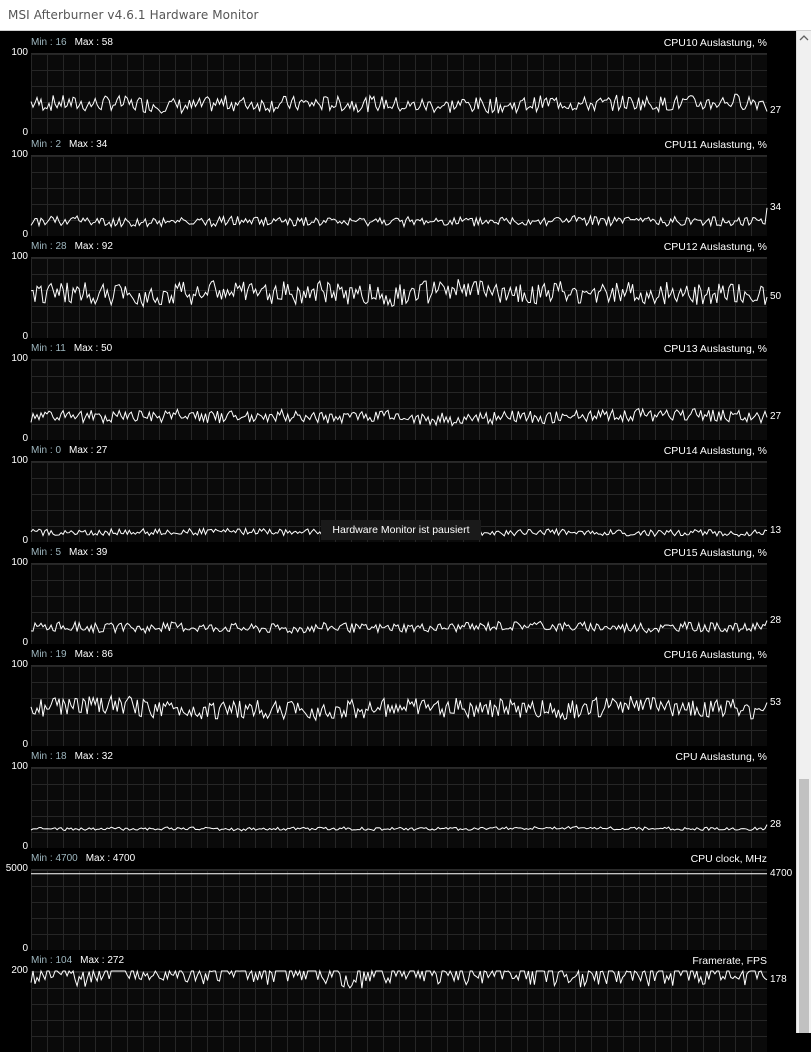 The height and width of the screenshot is (1052, 811). I want to click on graph-minmax: Min : 4700 Max : 4700, so click(83, 858).